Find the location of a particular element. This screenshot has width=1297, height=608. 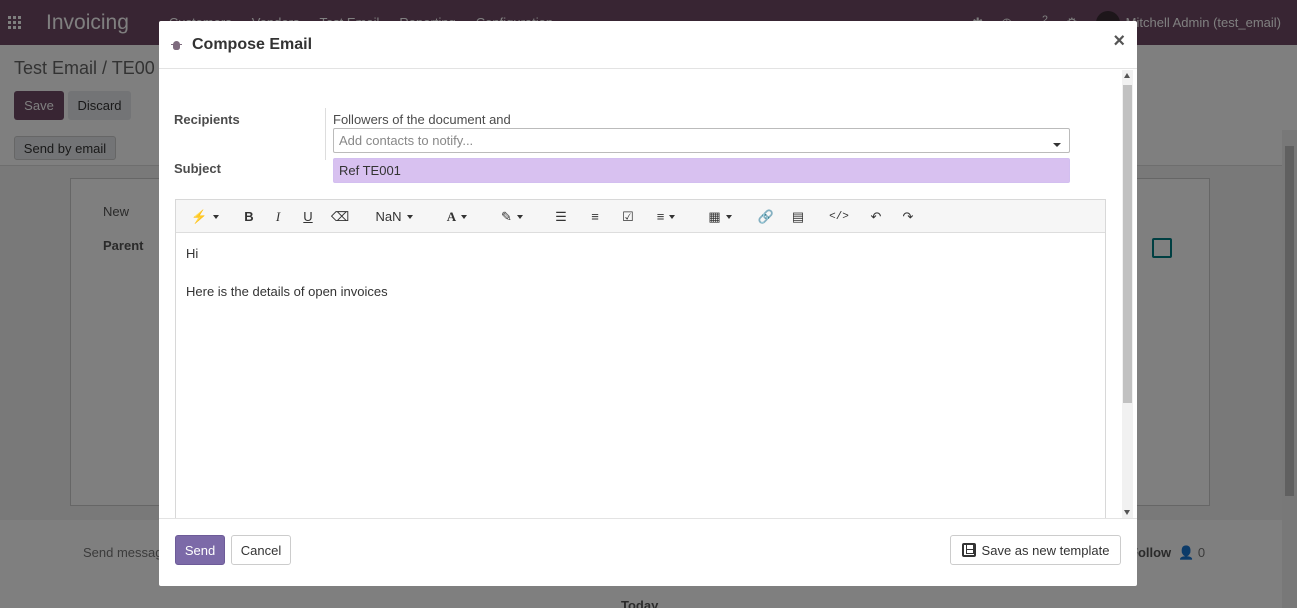

eraser-icon: ⌫ is located at coordinates (340, 216).